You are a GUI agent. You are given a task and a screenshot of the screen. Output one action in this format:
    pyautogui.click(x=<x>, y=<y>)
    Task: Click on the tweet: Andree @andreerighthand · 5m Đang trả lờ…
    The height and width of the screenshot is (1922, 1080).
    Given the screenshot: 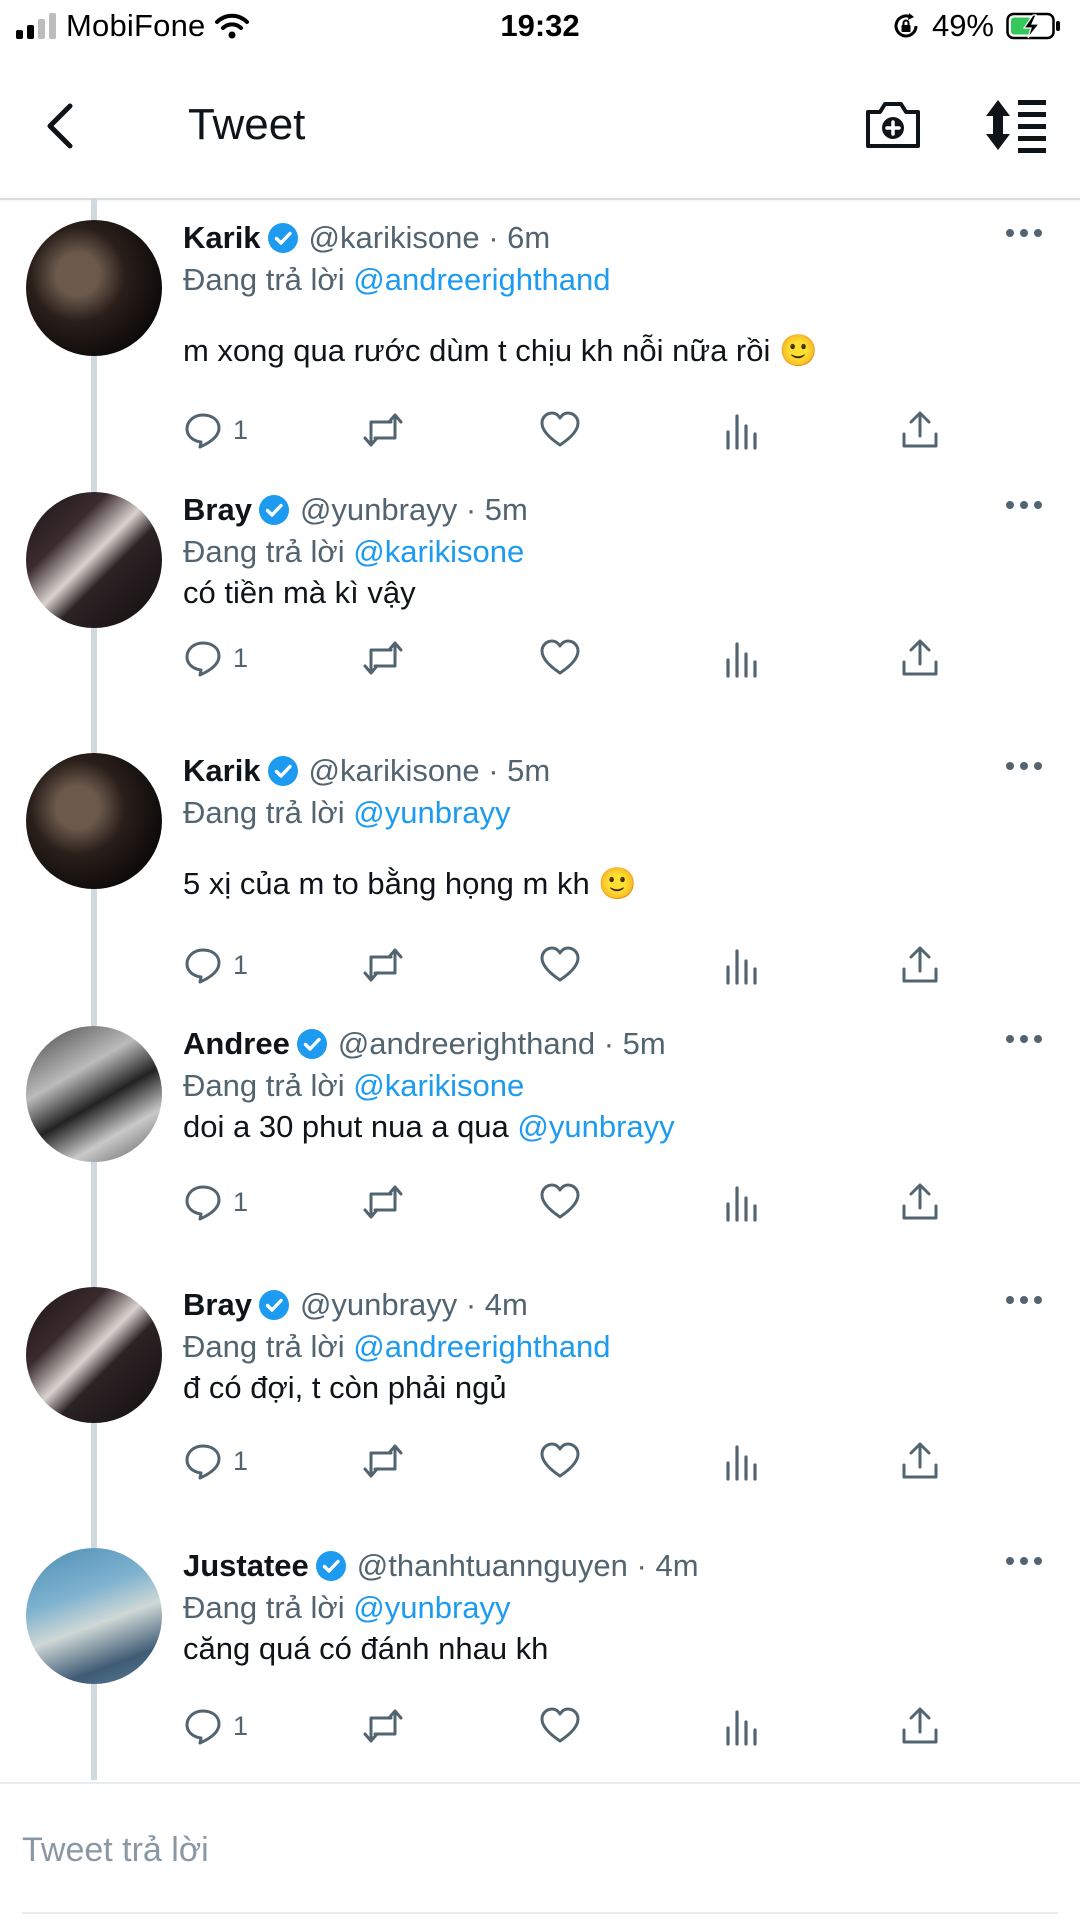 What is the action you would take?
    pyautogui.click(x=540, y=1134)
    